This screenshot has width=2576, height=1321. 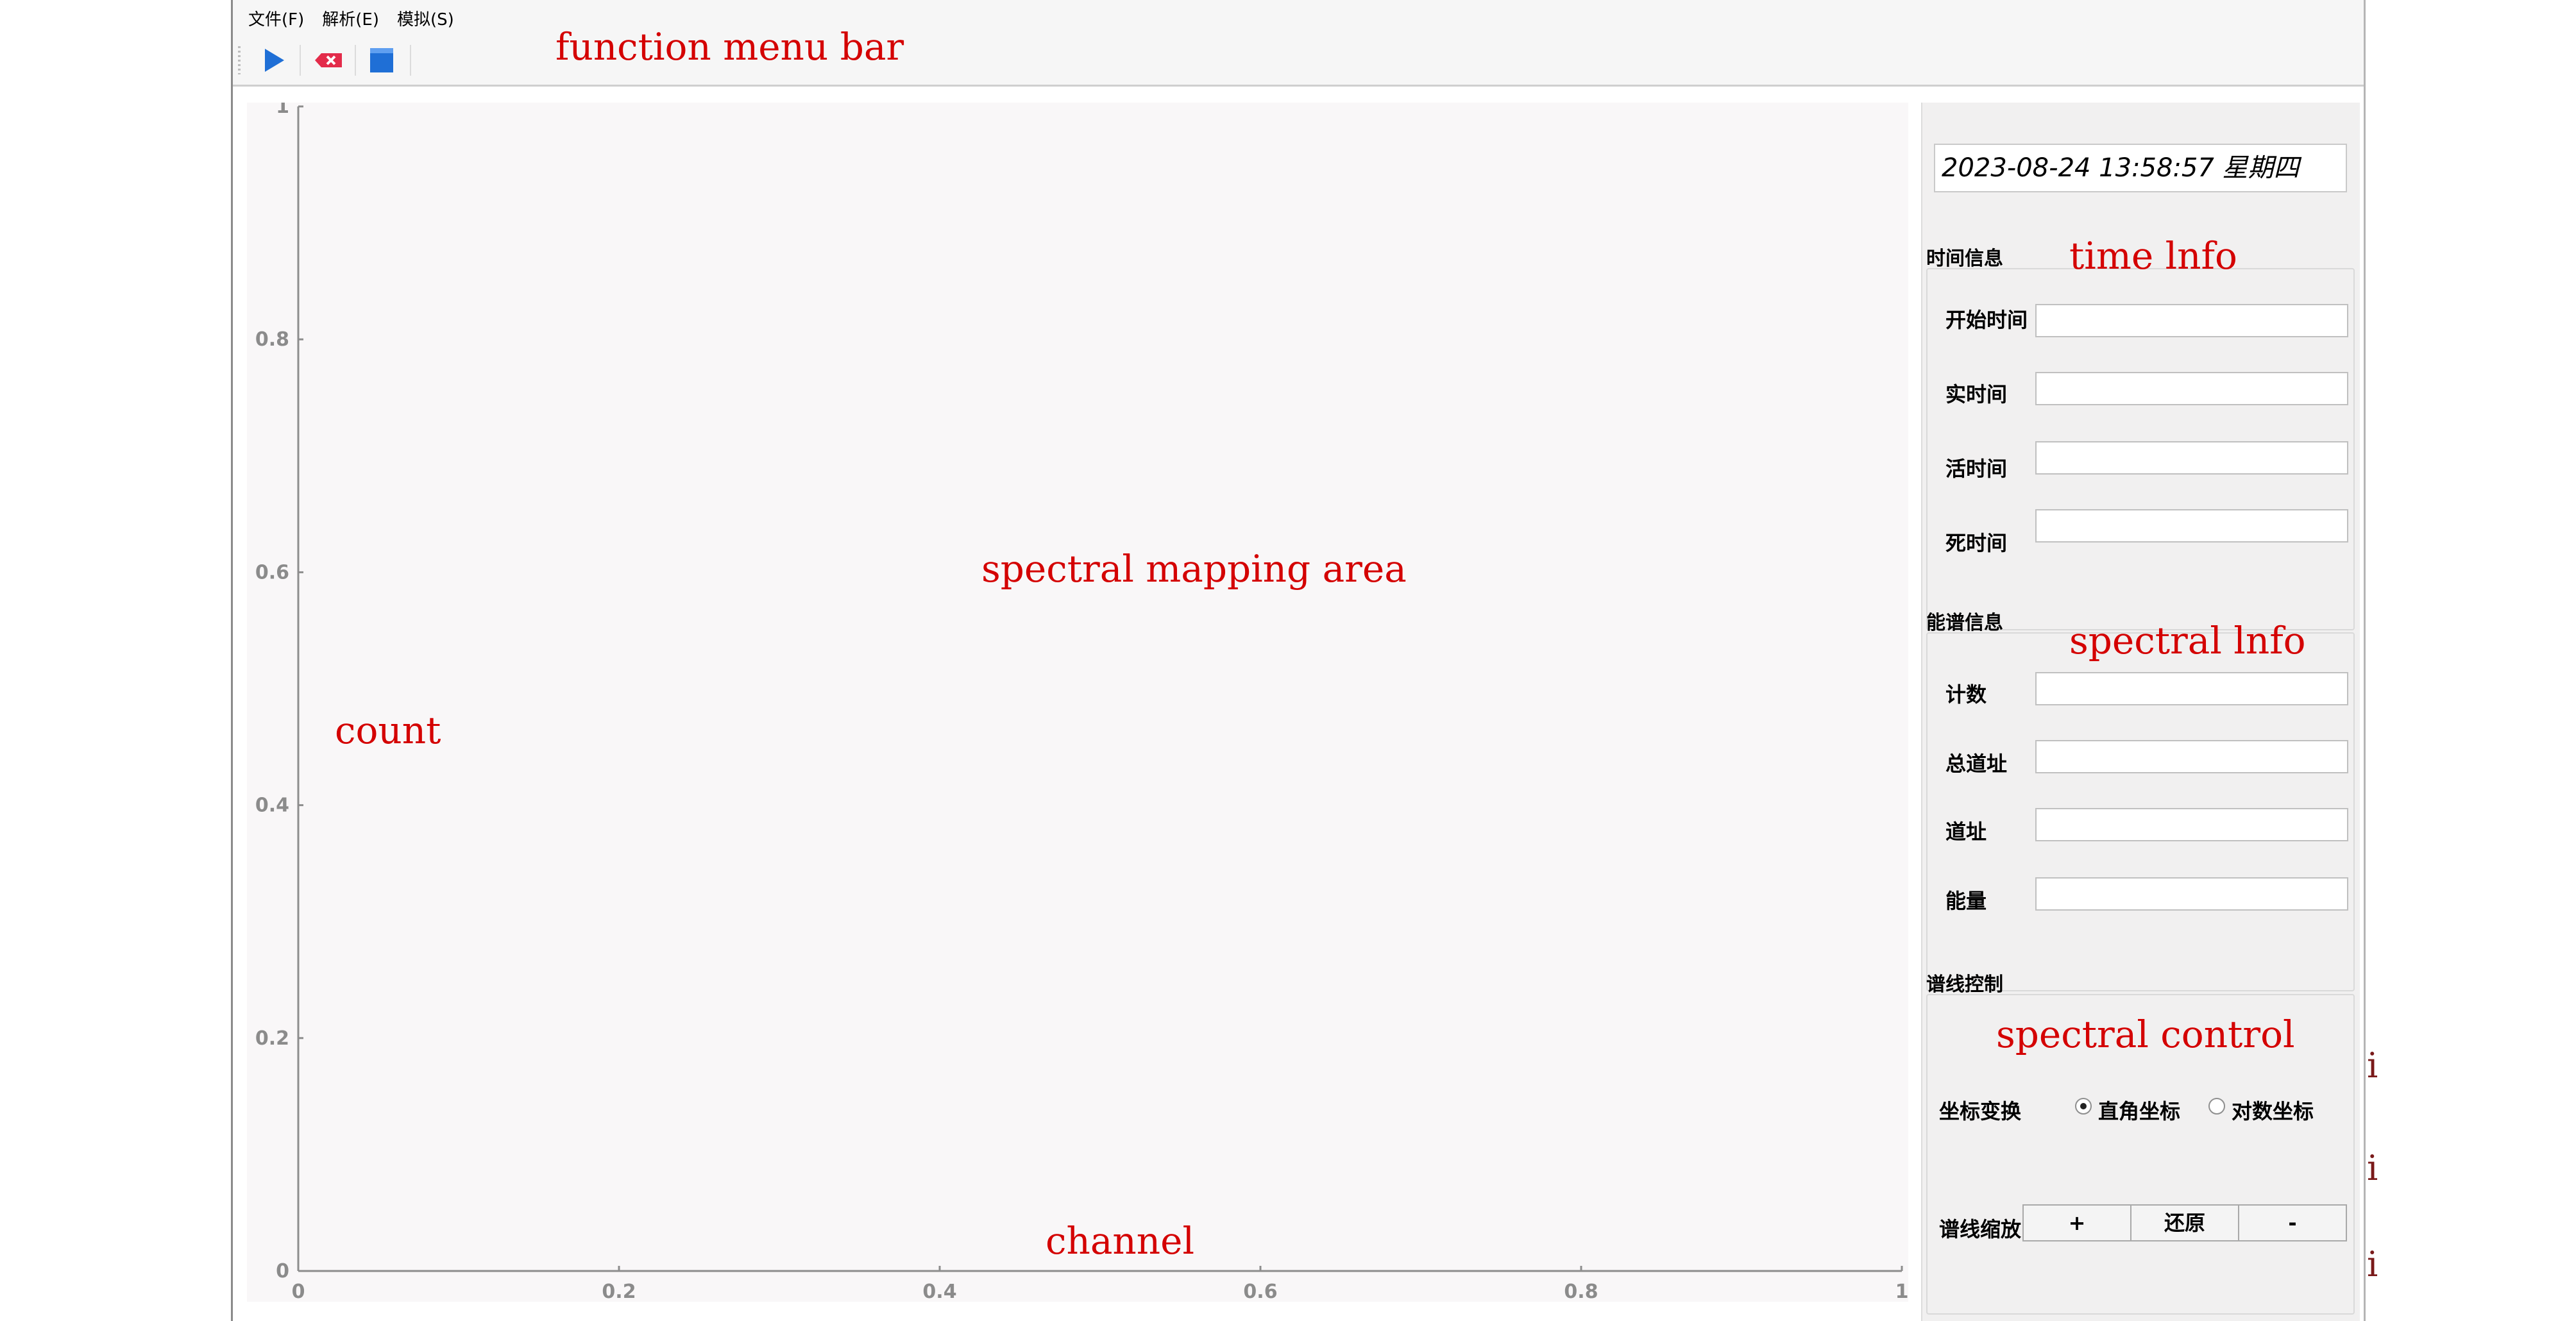 I want to click on count-field, so click(x=2191, y=688).